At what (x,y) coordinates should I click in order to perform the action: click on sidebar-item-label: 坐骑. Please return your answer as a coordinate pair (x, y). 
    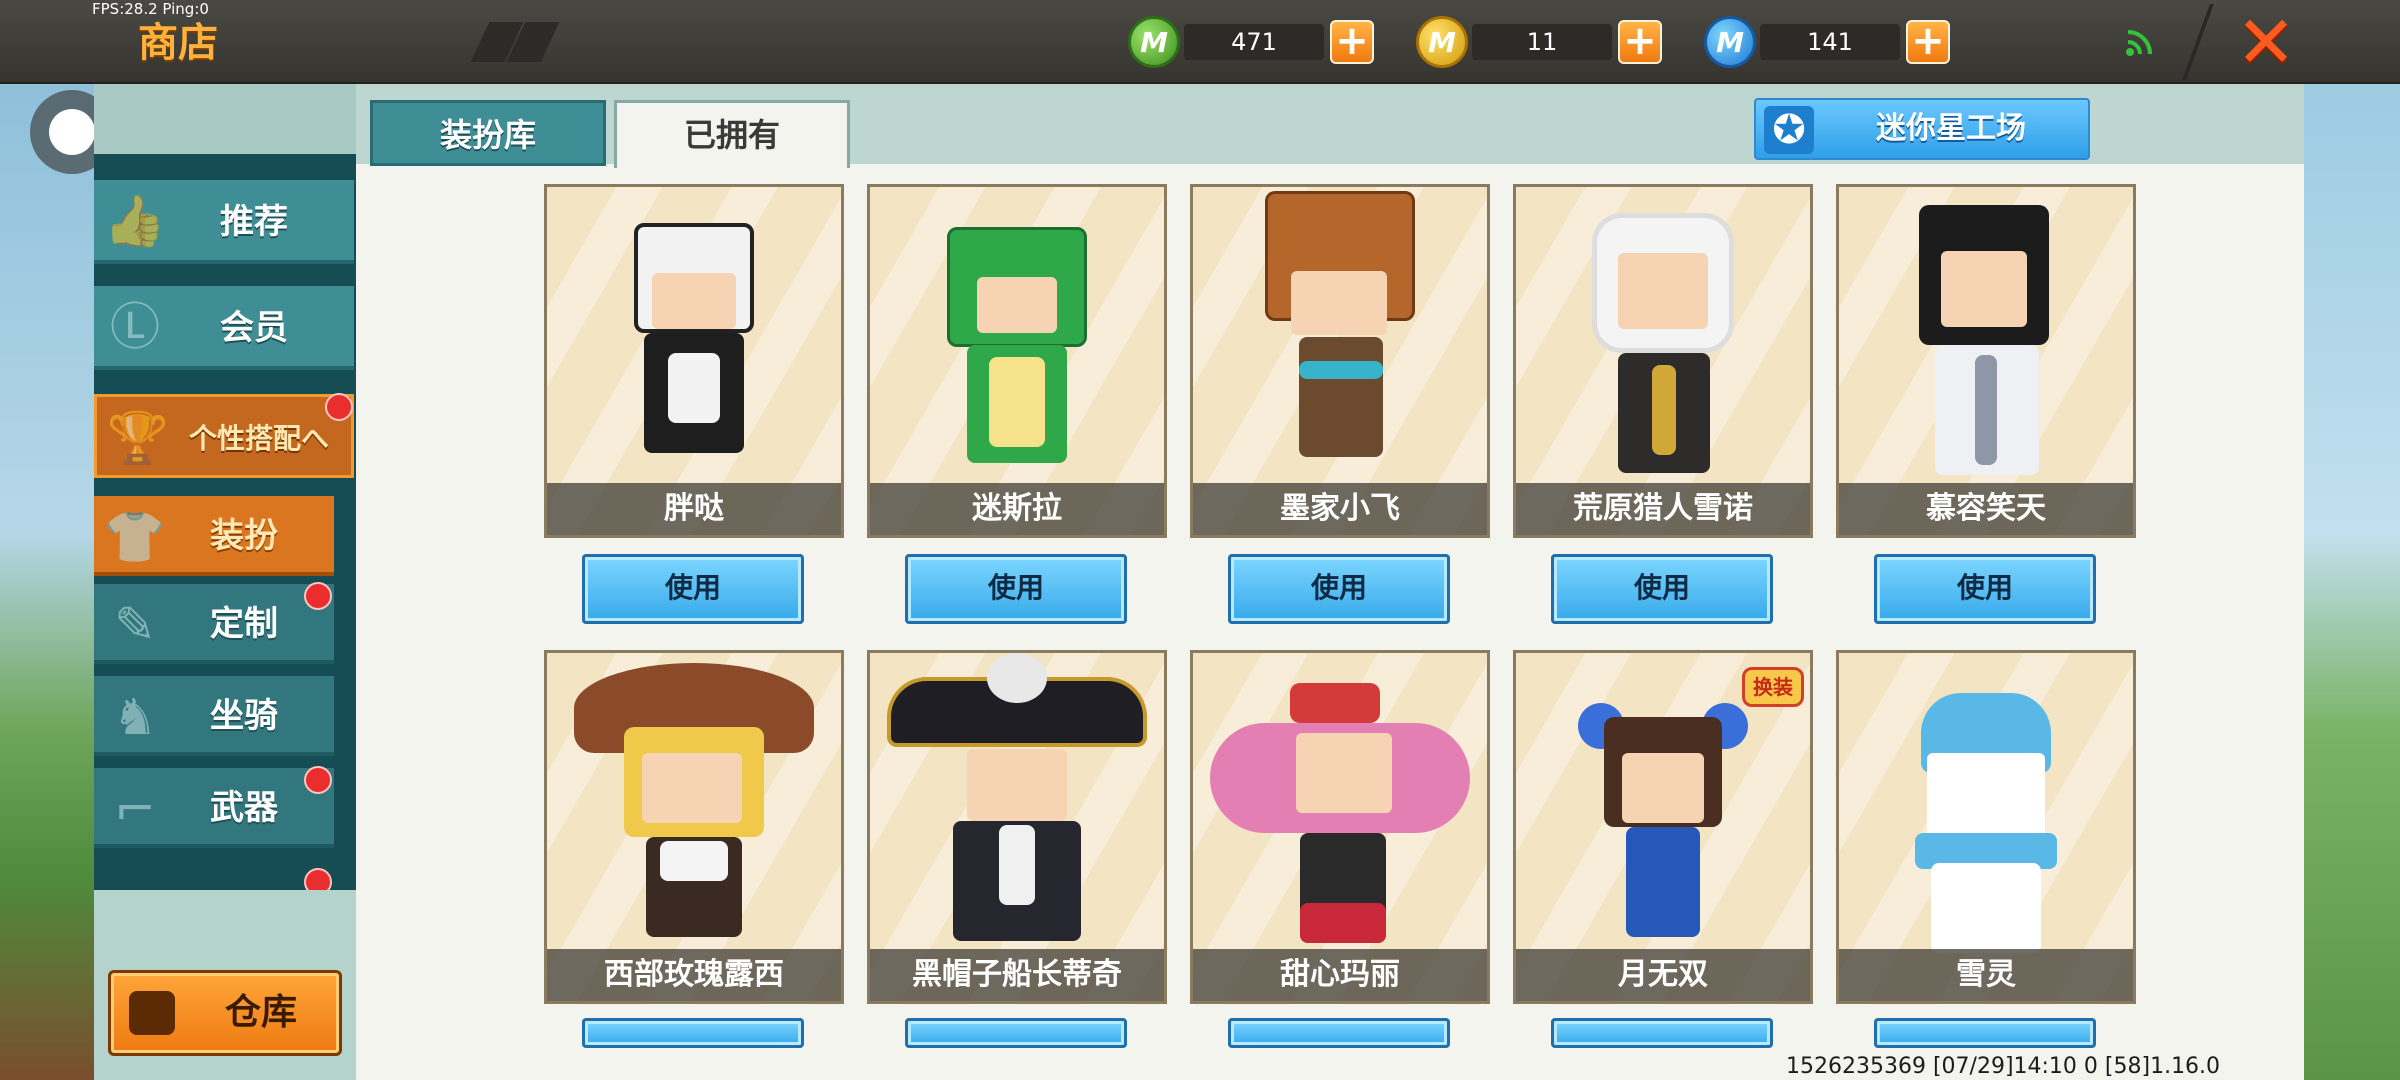
    Looking at the image, I should click on (244, 716).